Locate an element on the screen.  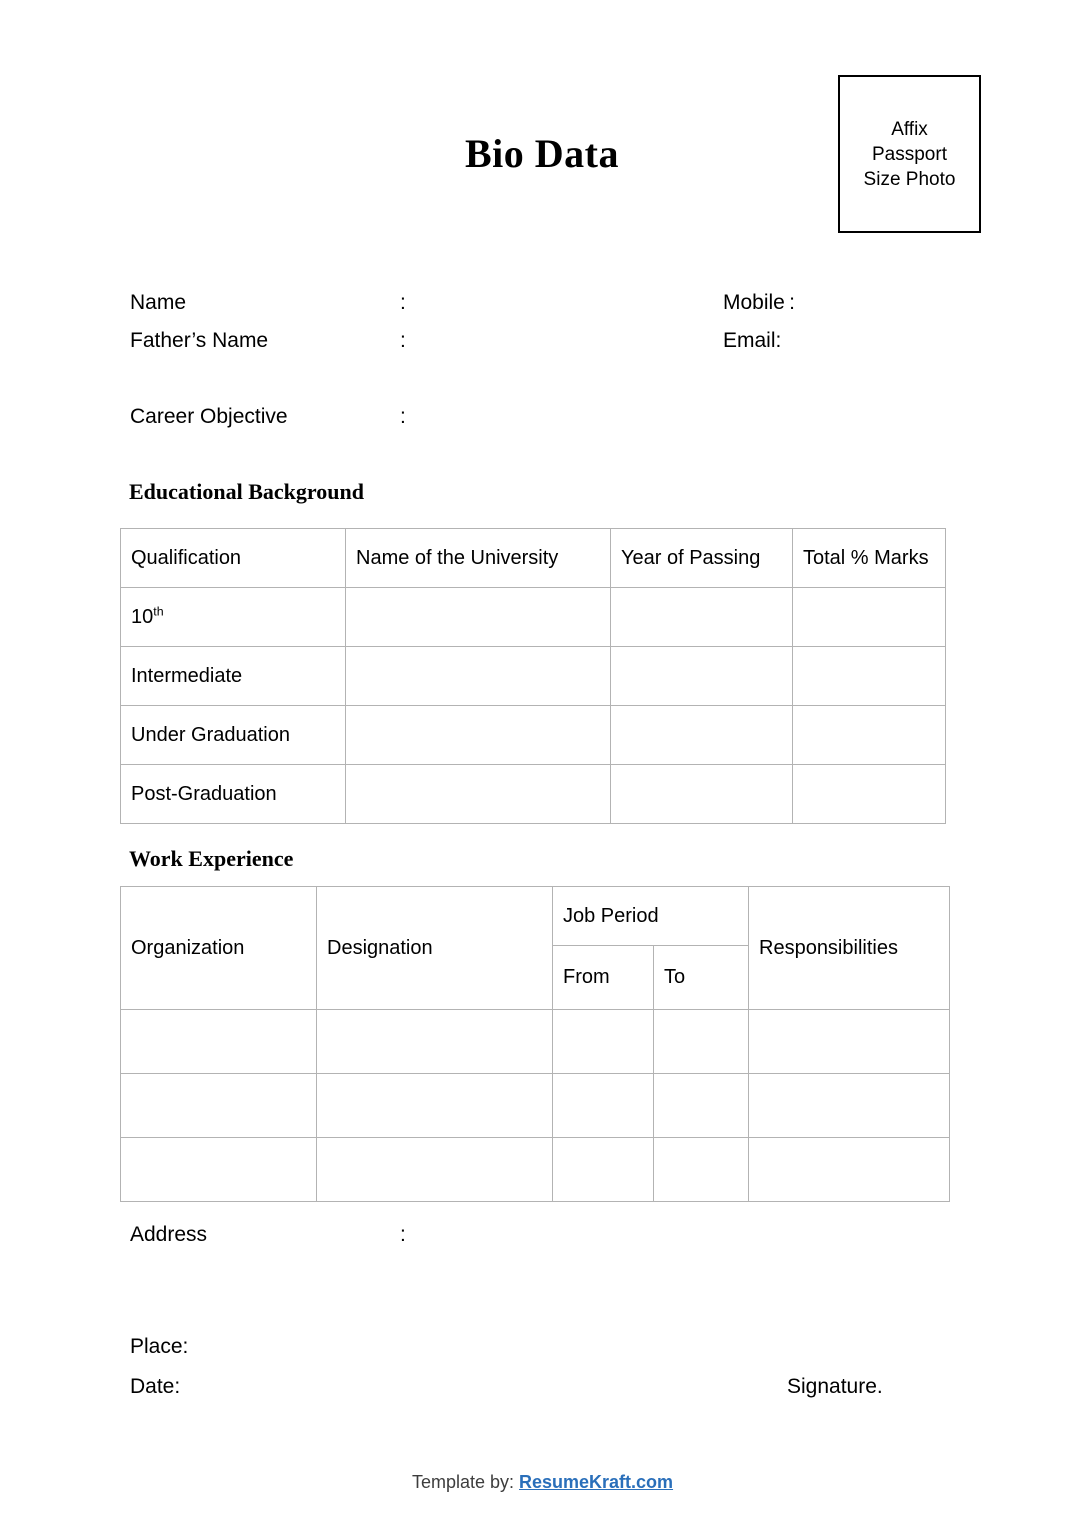
photo-label-line-2: Passport is located at coordinates (909, 154).